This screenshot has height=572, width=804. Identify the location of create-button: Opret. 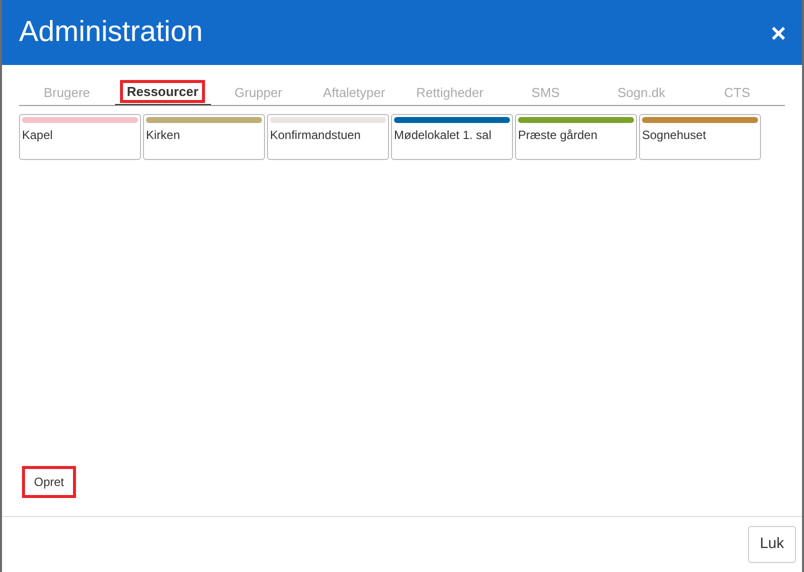
(49, 482).